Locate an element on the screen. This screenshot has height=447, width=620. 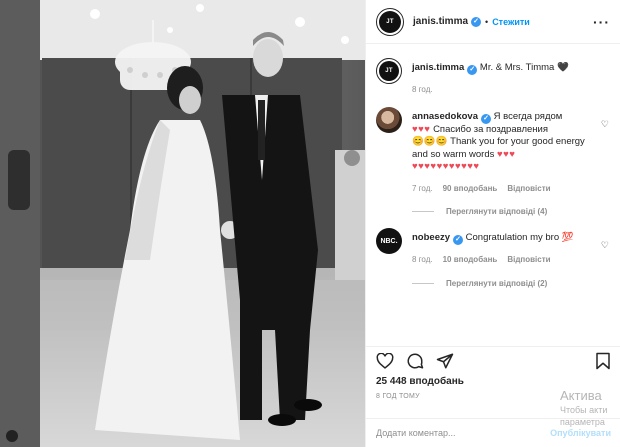
bookmark-icon is located at coordinates (603, 361).